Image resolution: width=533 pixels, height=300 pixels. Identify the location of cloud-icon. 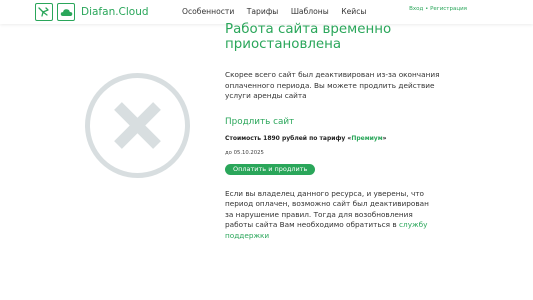
(66, 12).